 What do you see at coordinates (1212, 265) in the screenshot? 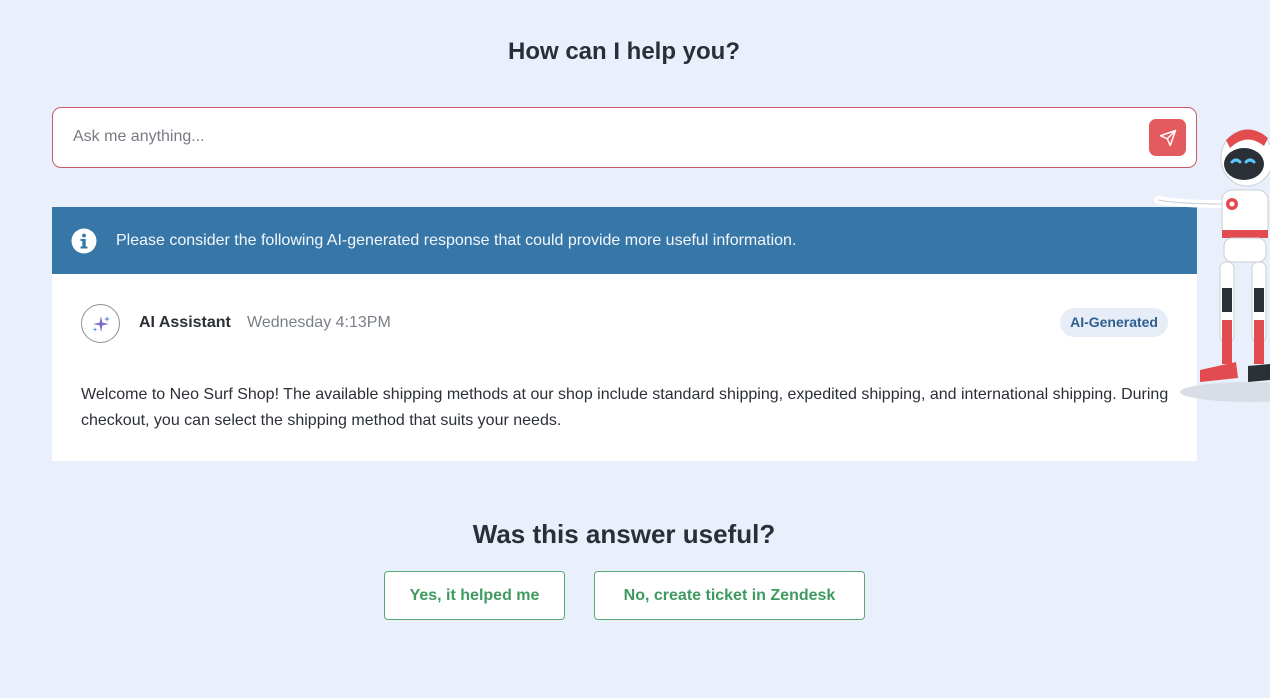
I see `robot-mascot` at bounding box center [1212, 265].